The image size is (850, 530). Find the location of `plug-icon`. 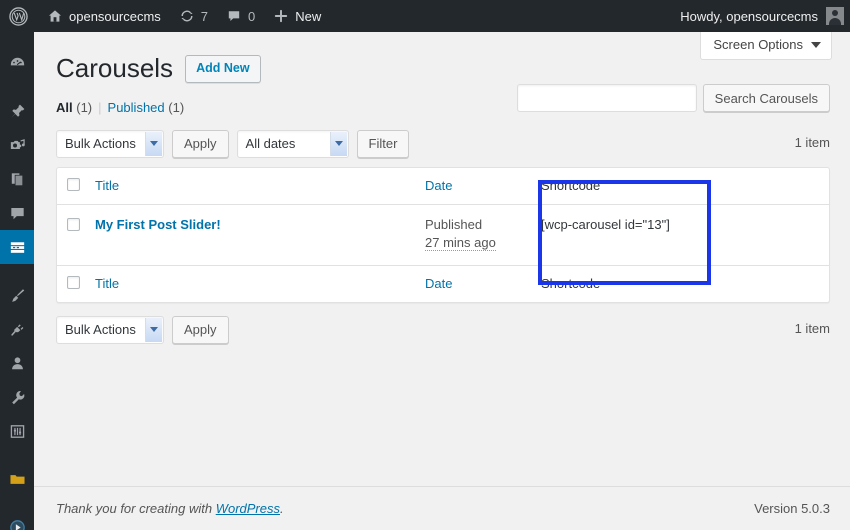

plug-icon is located at coordinates (17, 329).